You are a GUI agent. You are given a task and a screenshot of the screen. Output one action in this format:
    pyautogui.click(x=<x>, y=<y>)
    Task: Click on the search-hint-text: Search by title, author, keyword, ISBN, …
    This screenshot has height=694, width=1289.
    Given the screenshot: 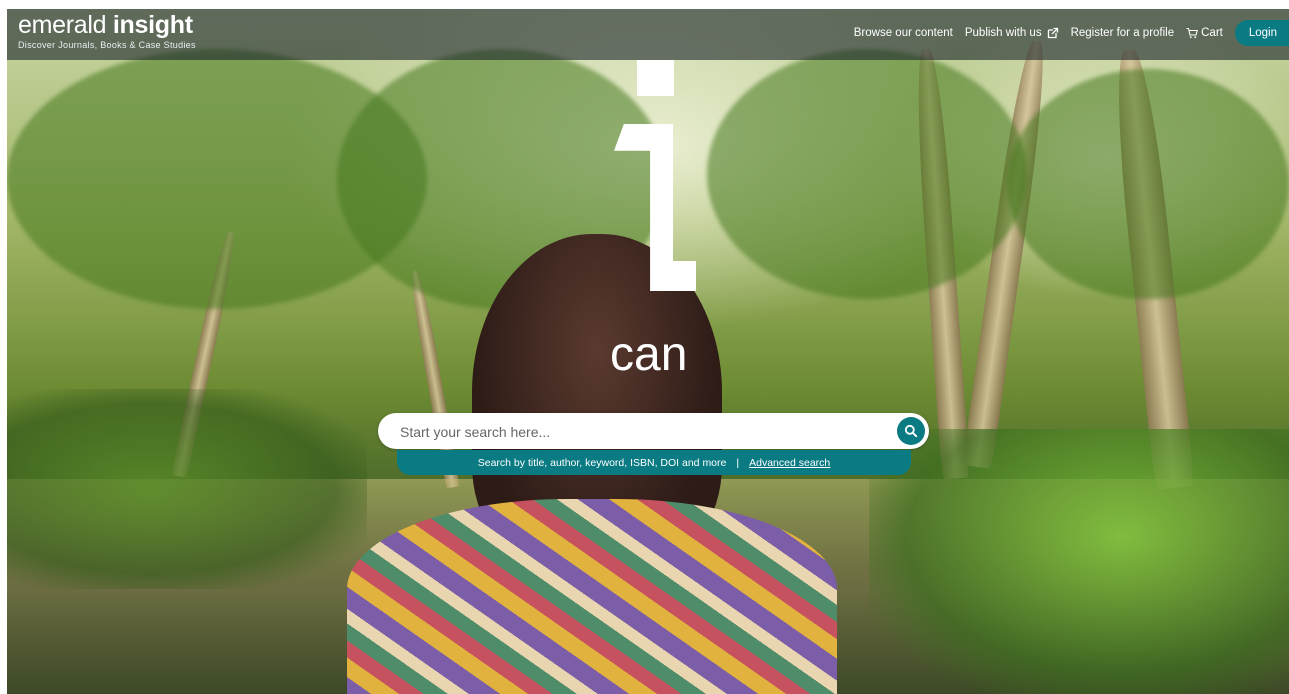 What is the action you would take?
    pyautogui.click(x=602, y=462)
    